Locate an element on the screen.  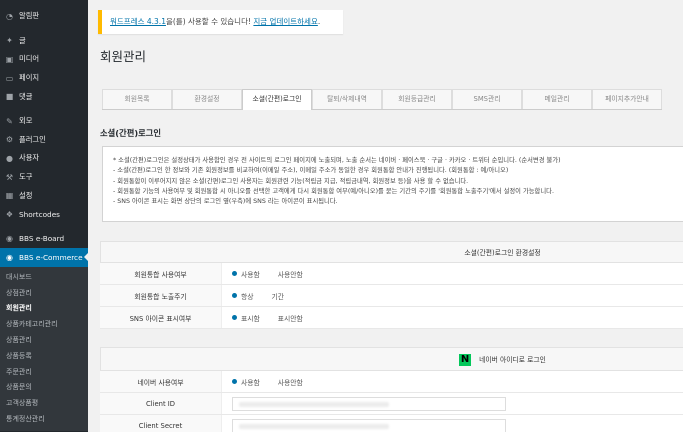
settings-row: SNS 아이콘 표시여부 표시함 표시안함 is located at coordinates (391, 318).